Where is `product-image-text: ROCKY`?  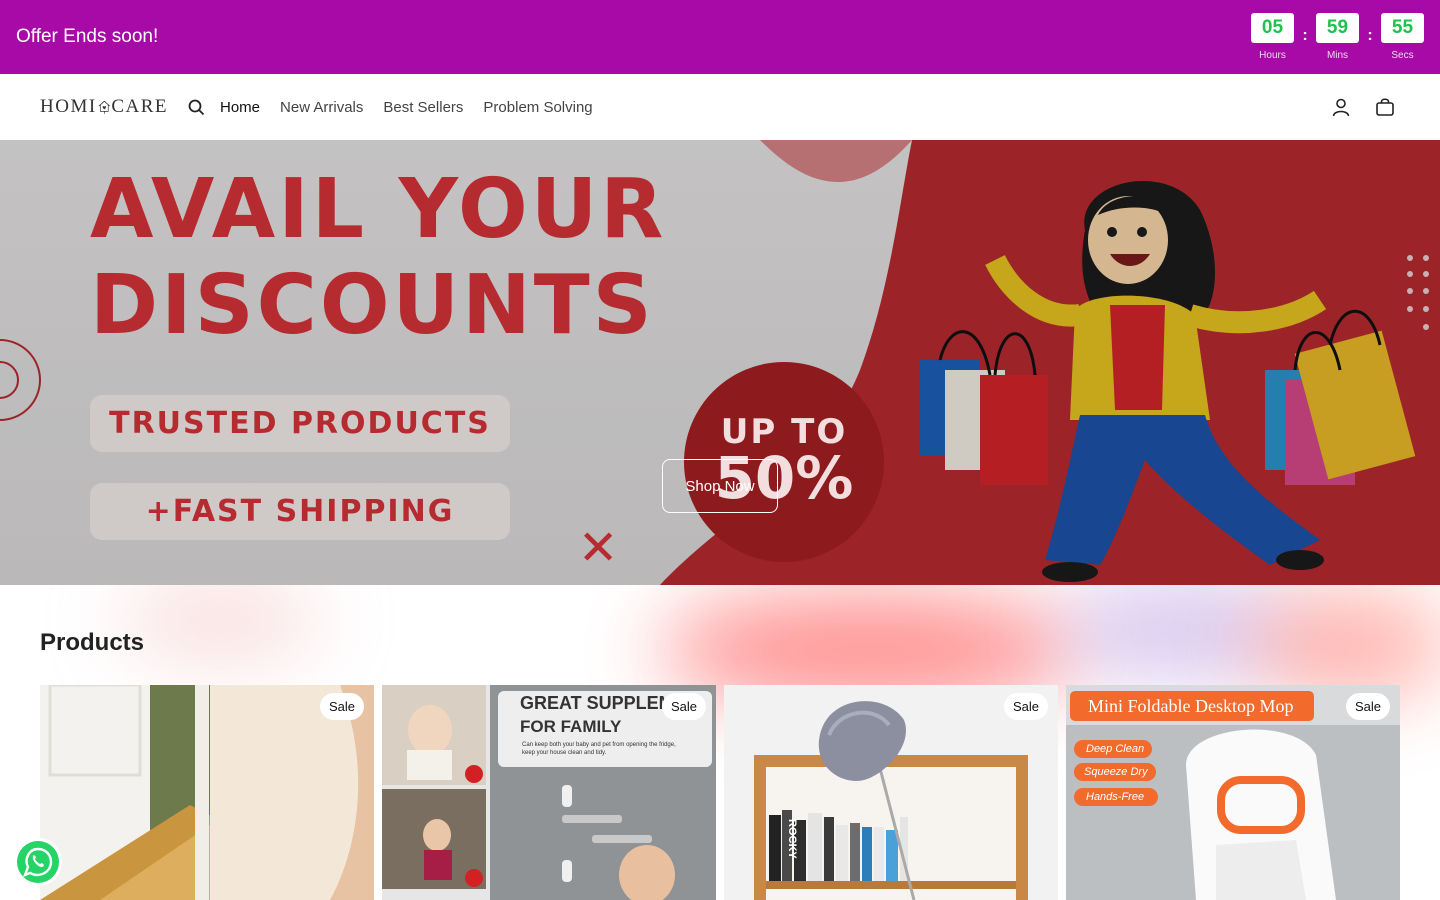
product-image-text: ROCKY is located at coordinates (792, 839).